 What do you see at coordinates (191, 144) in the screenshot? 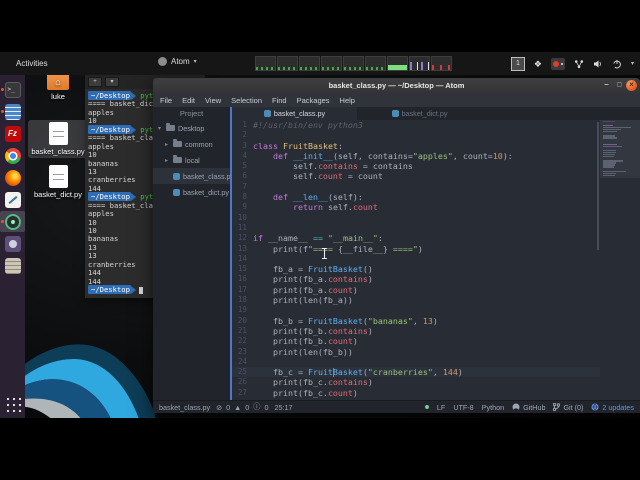
I see `tree-item-common: ▸ common` at bounding box center [191, 144].